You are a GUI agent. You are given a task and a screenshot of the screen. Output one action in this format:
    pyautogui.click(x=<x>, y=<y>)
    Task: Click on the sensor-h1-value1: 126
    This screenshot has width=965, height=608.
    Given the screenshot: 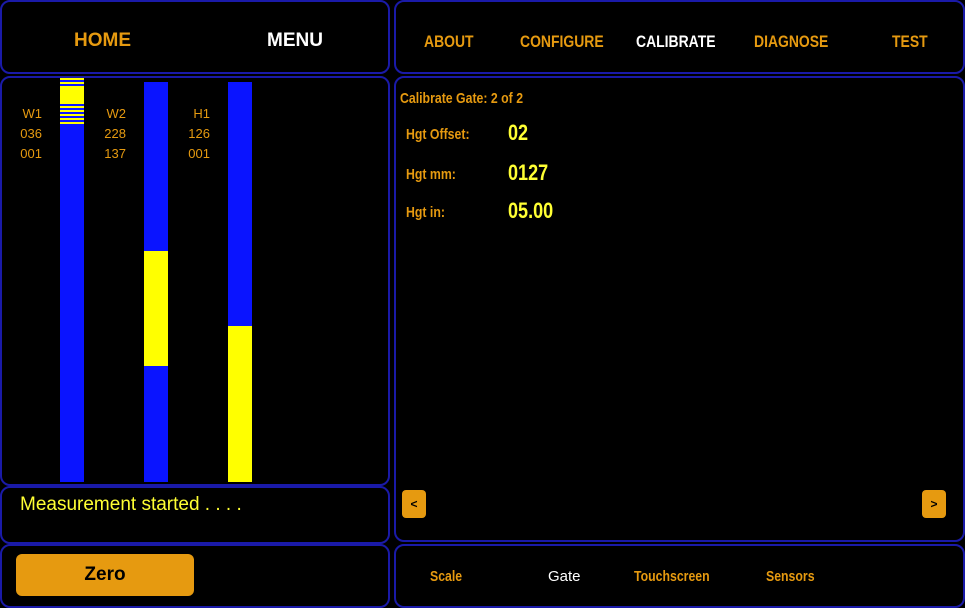 What is the action you would take?
    pyautogui.click(x=199, y=133)
    